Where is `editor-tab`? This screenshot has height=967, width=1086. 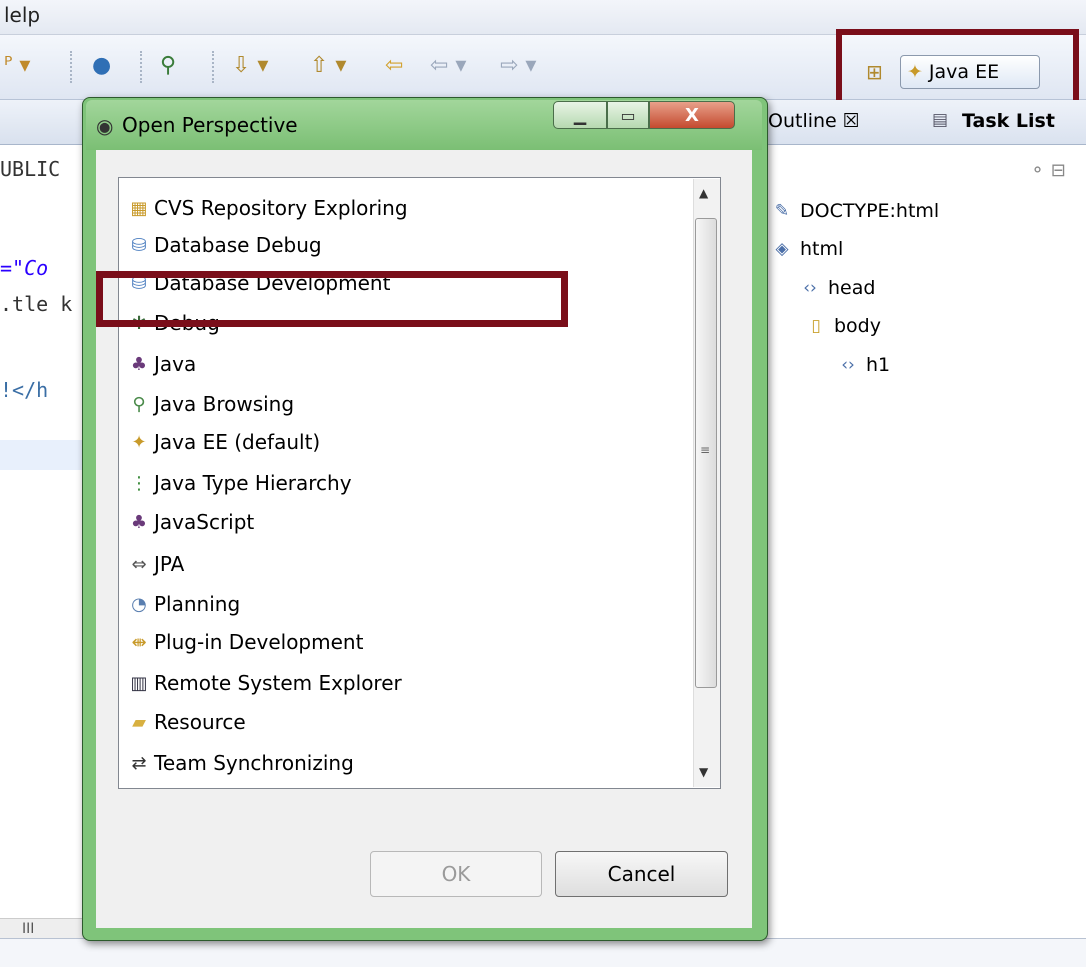 editor-tab is located at coordinates (47, 122).